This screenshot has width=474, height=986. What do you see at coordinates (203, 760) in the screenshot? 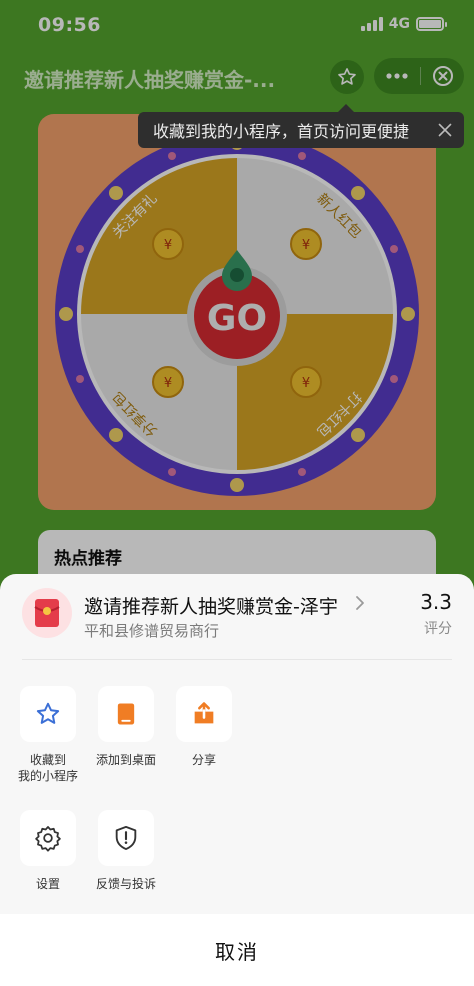
I see `action-label: 分享` at bounding box center [203, 760].